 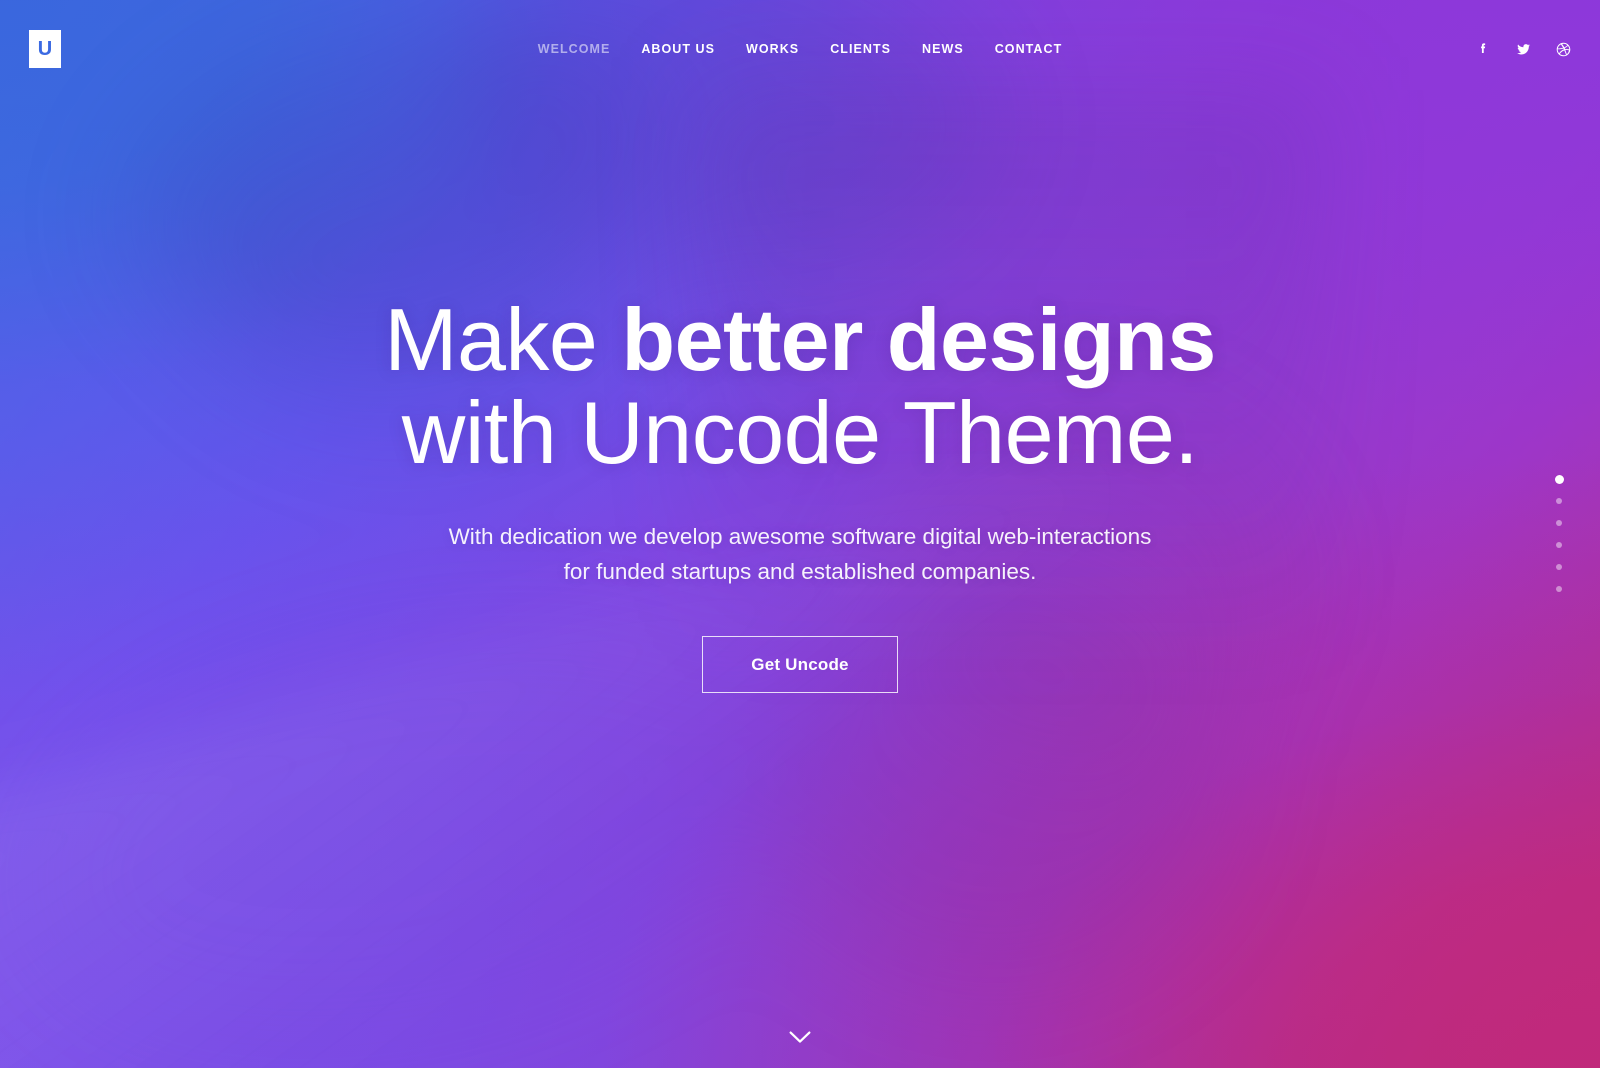 What do you see at coordinates (1563, 49) in the screenshot?
I see `dribbble-icon` at bounding box center [1563, 49].